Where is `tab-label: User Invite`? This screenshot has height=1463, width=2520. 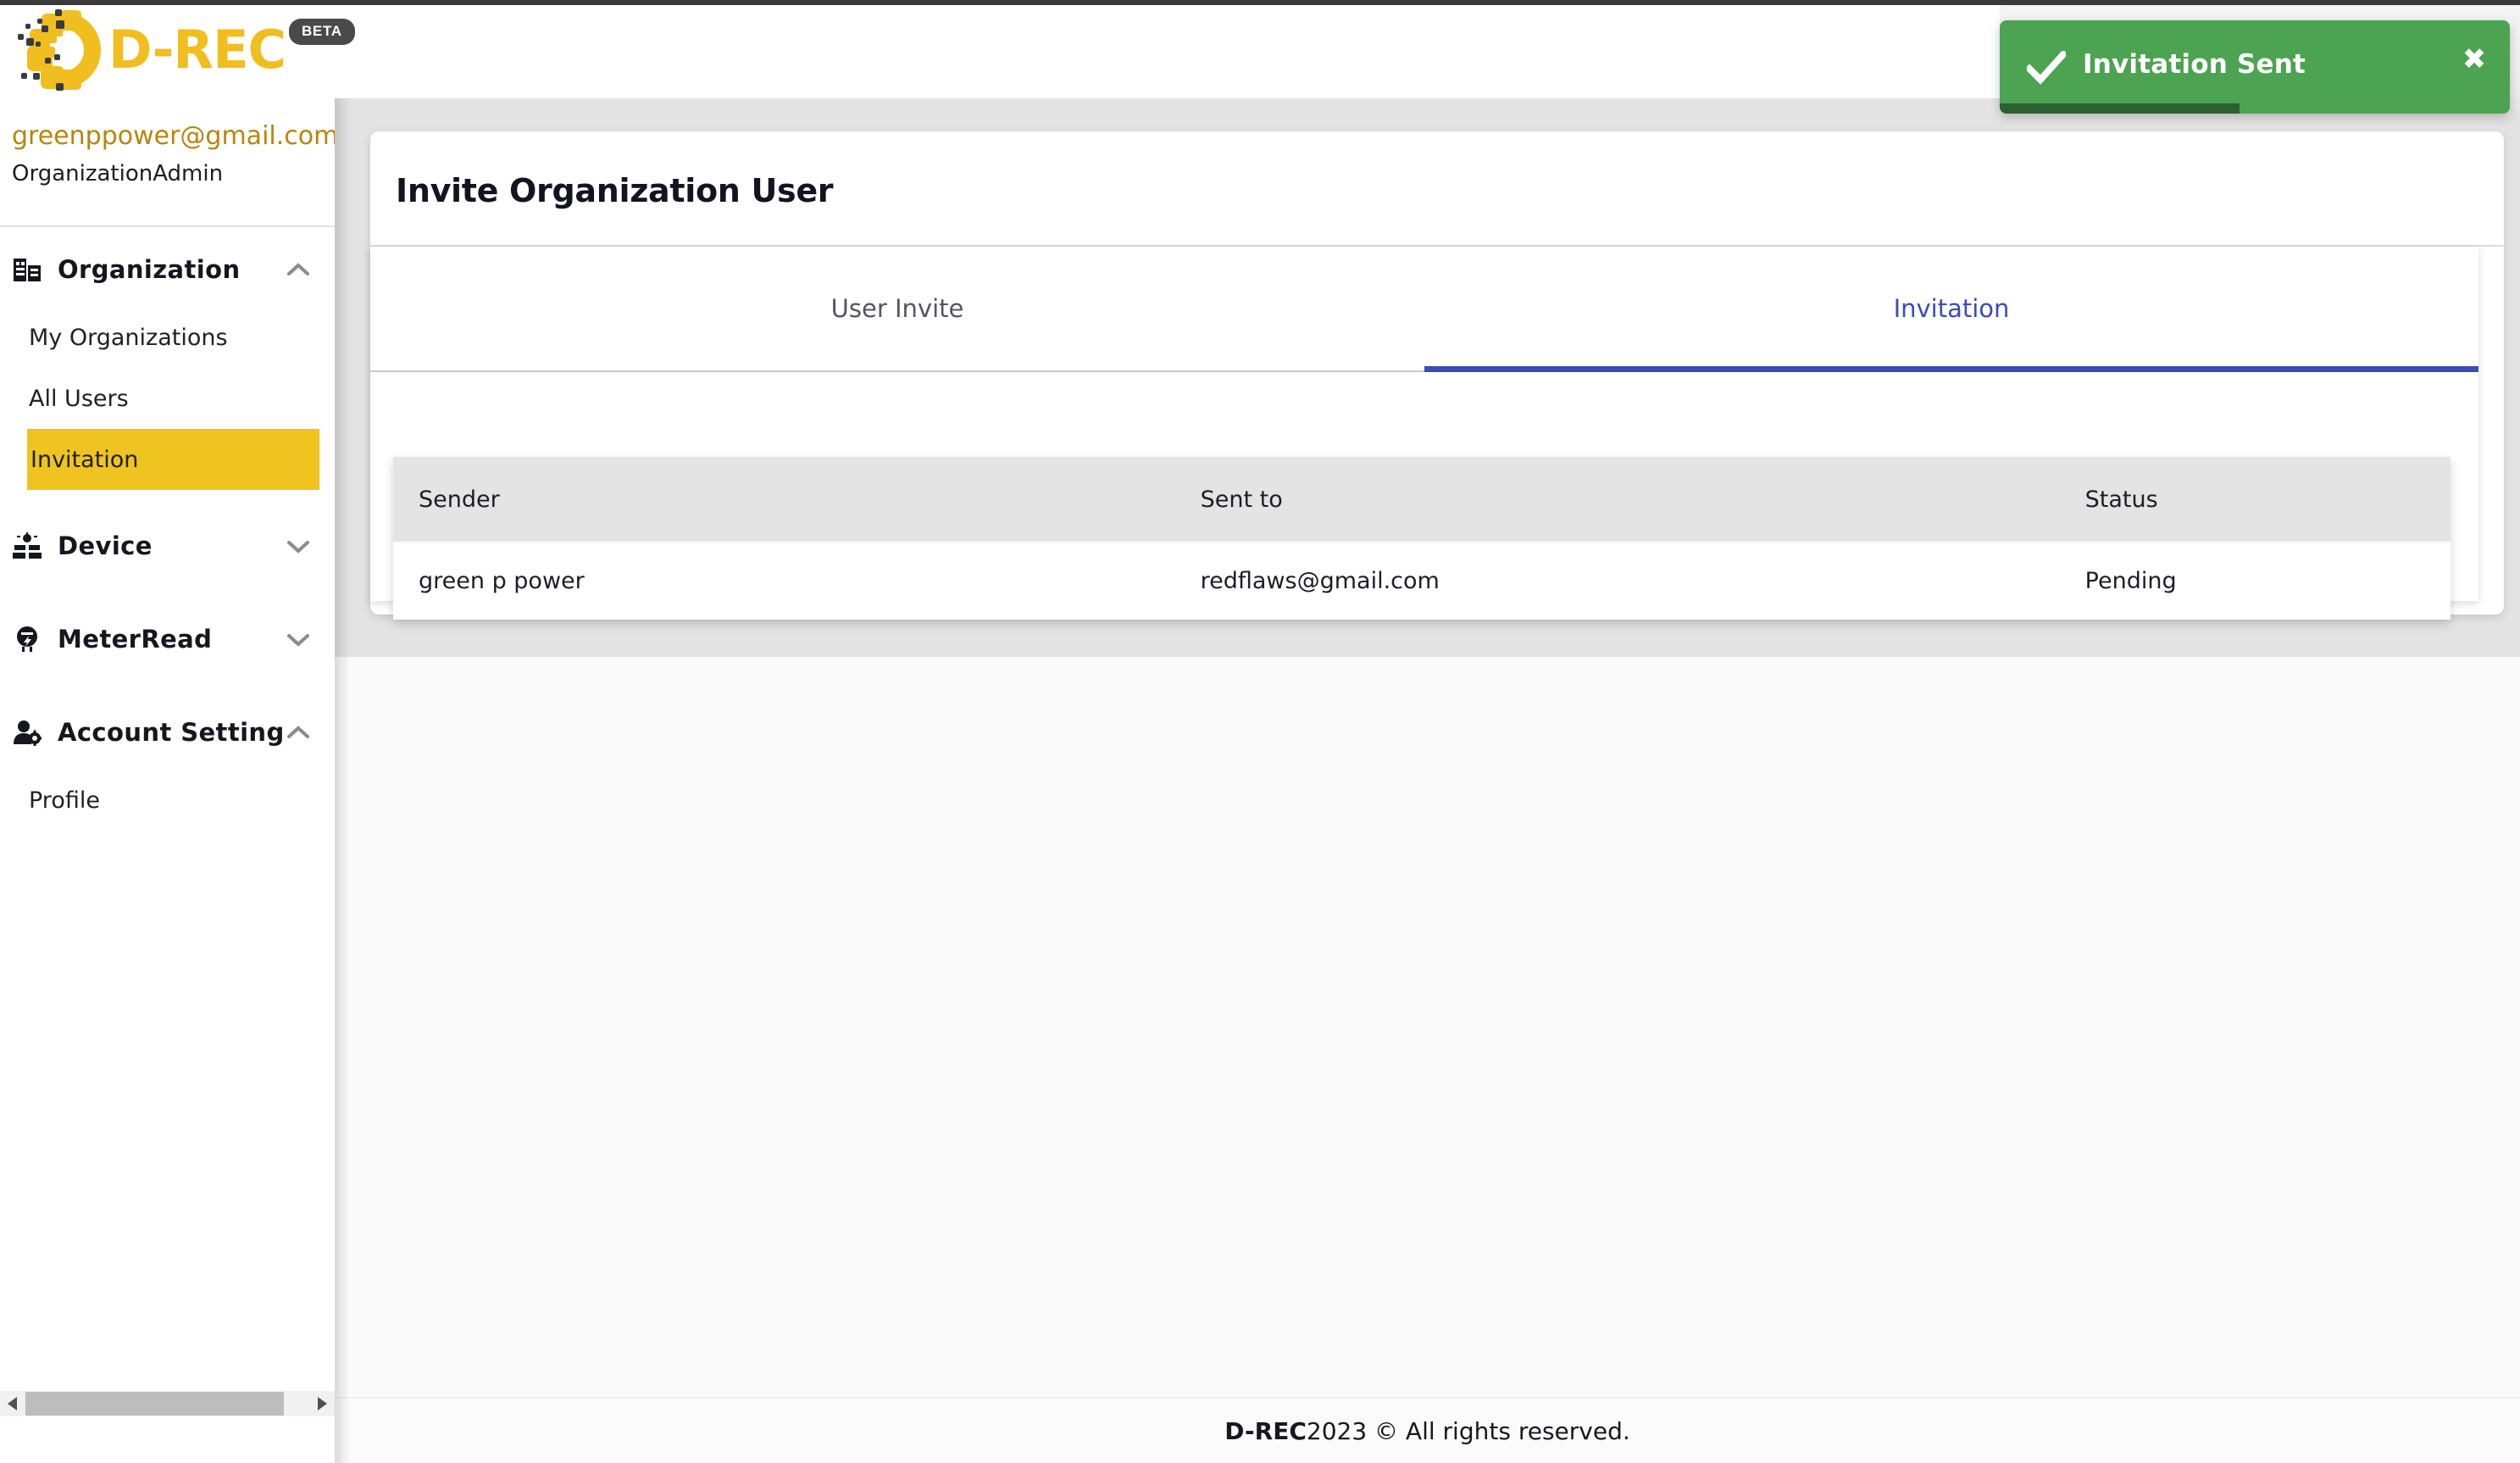 tab-label: User Invite is located at coordinates (897, 309).